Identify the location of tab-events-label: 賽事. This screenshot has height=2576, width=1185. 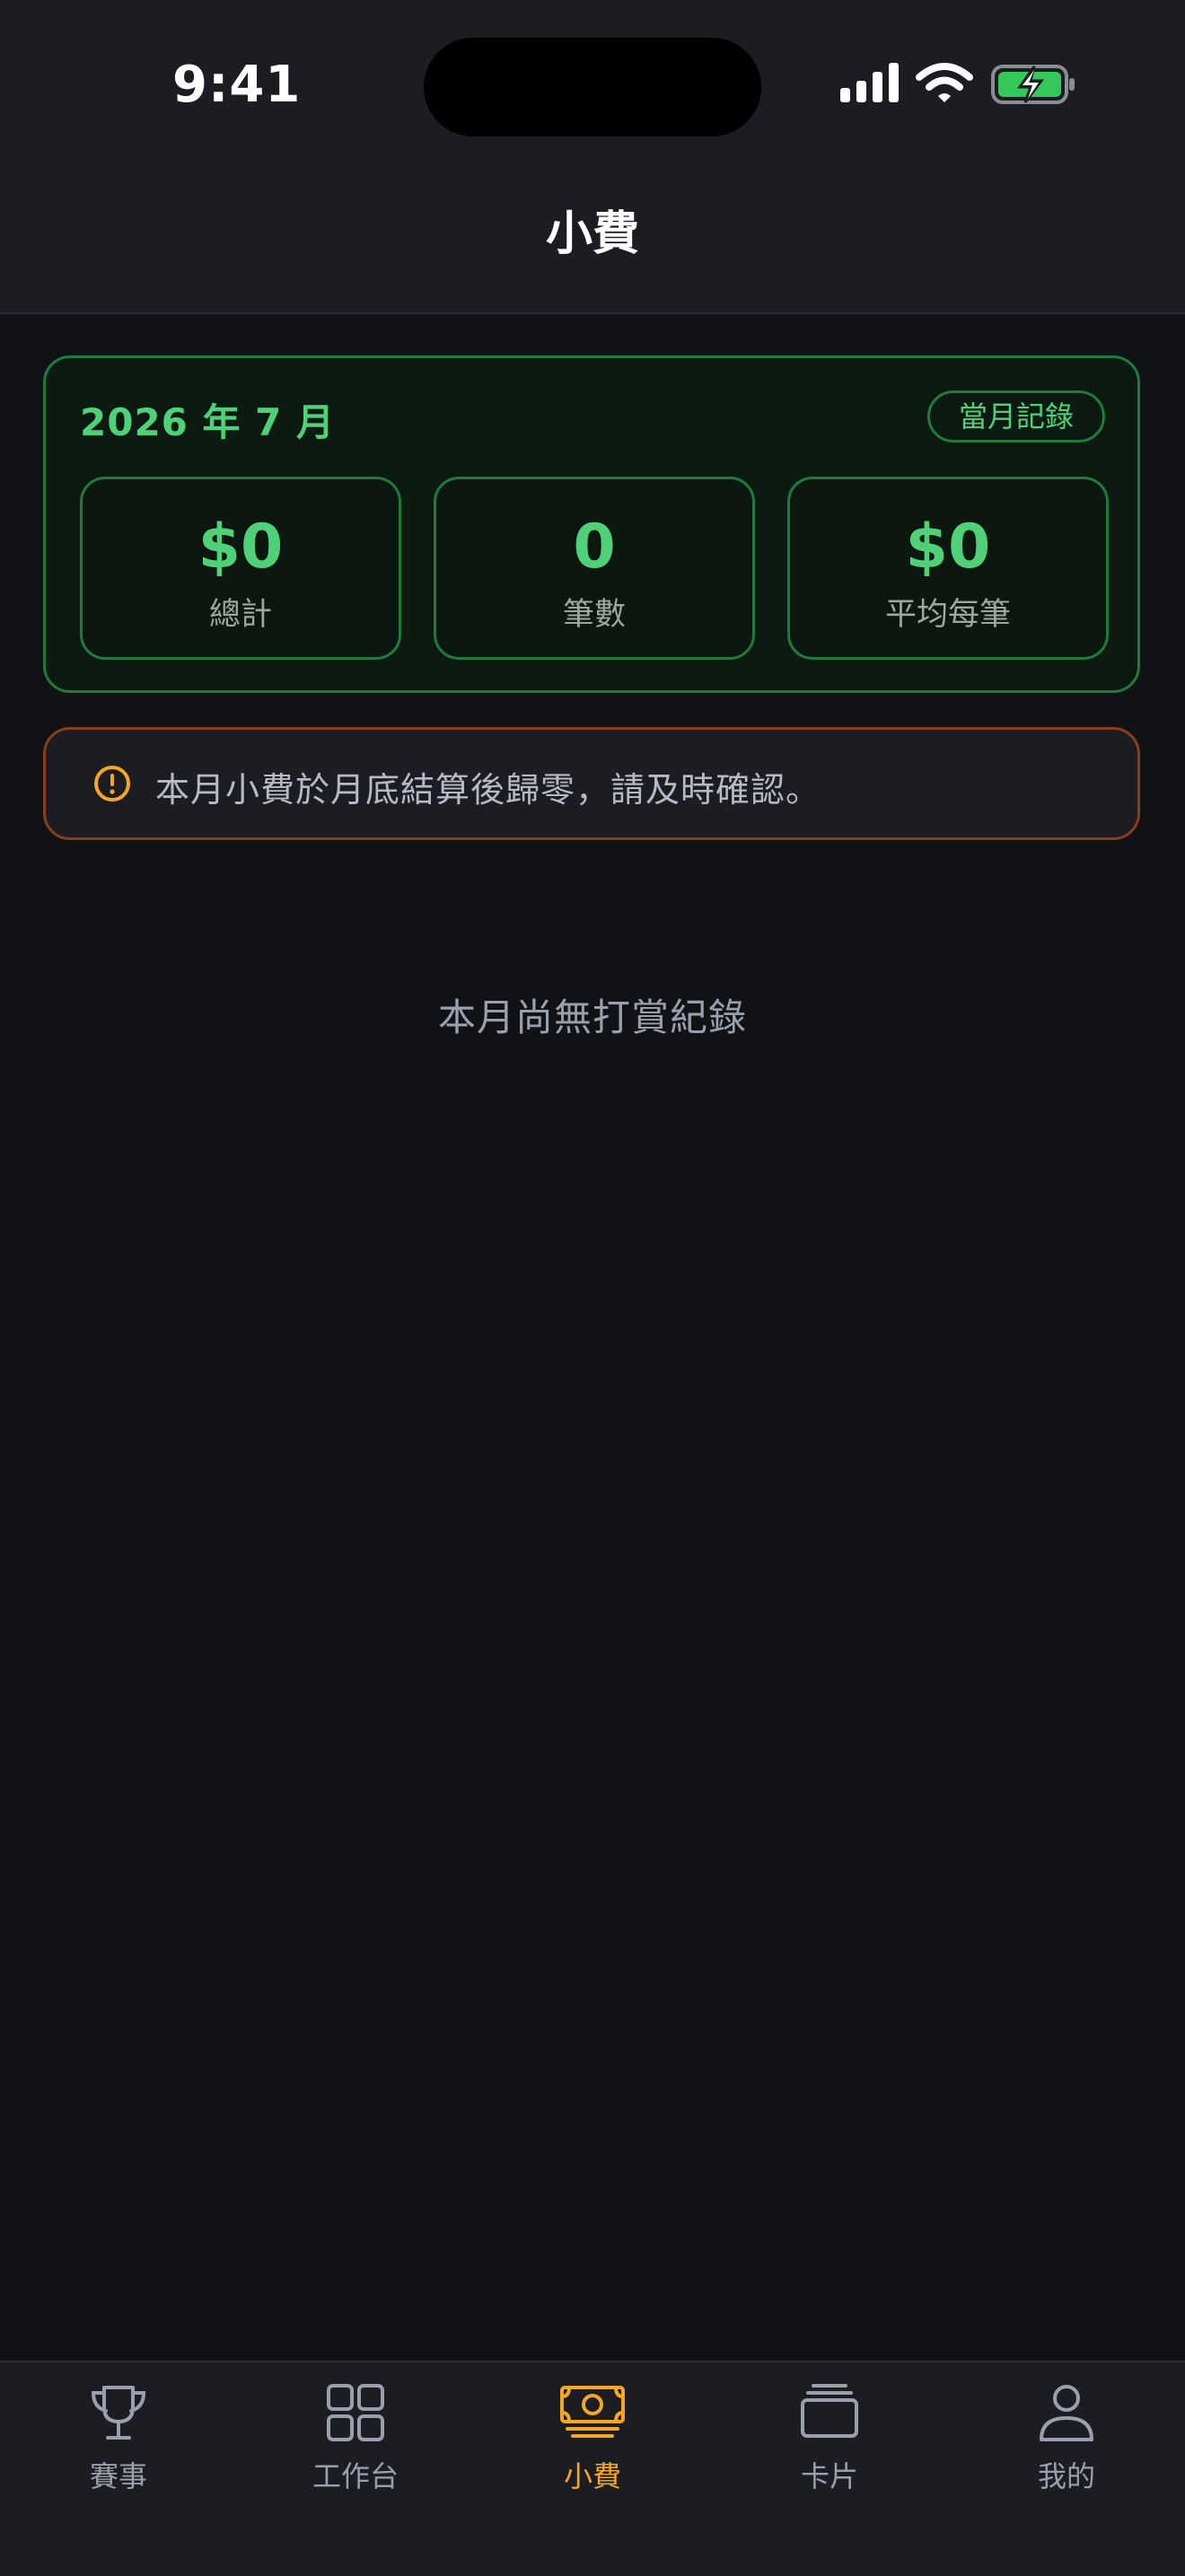
(118, 2476).